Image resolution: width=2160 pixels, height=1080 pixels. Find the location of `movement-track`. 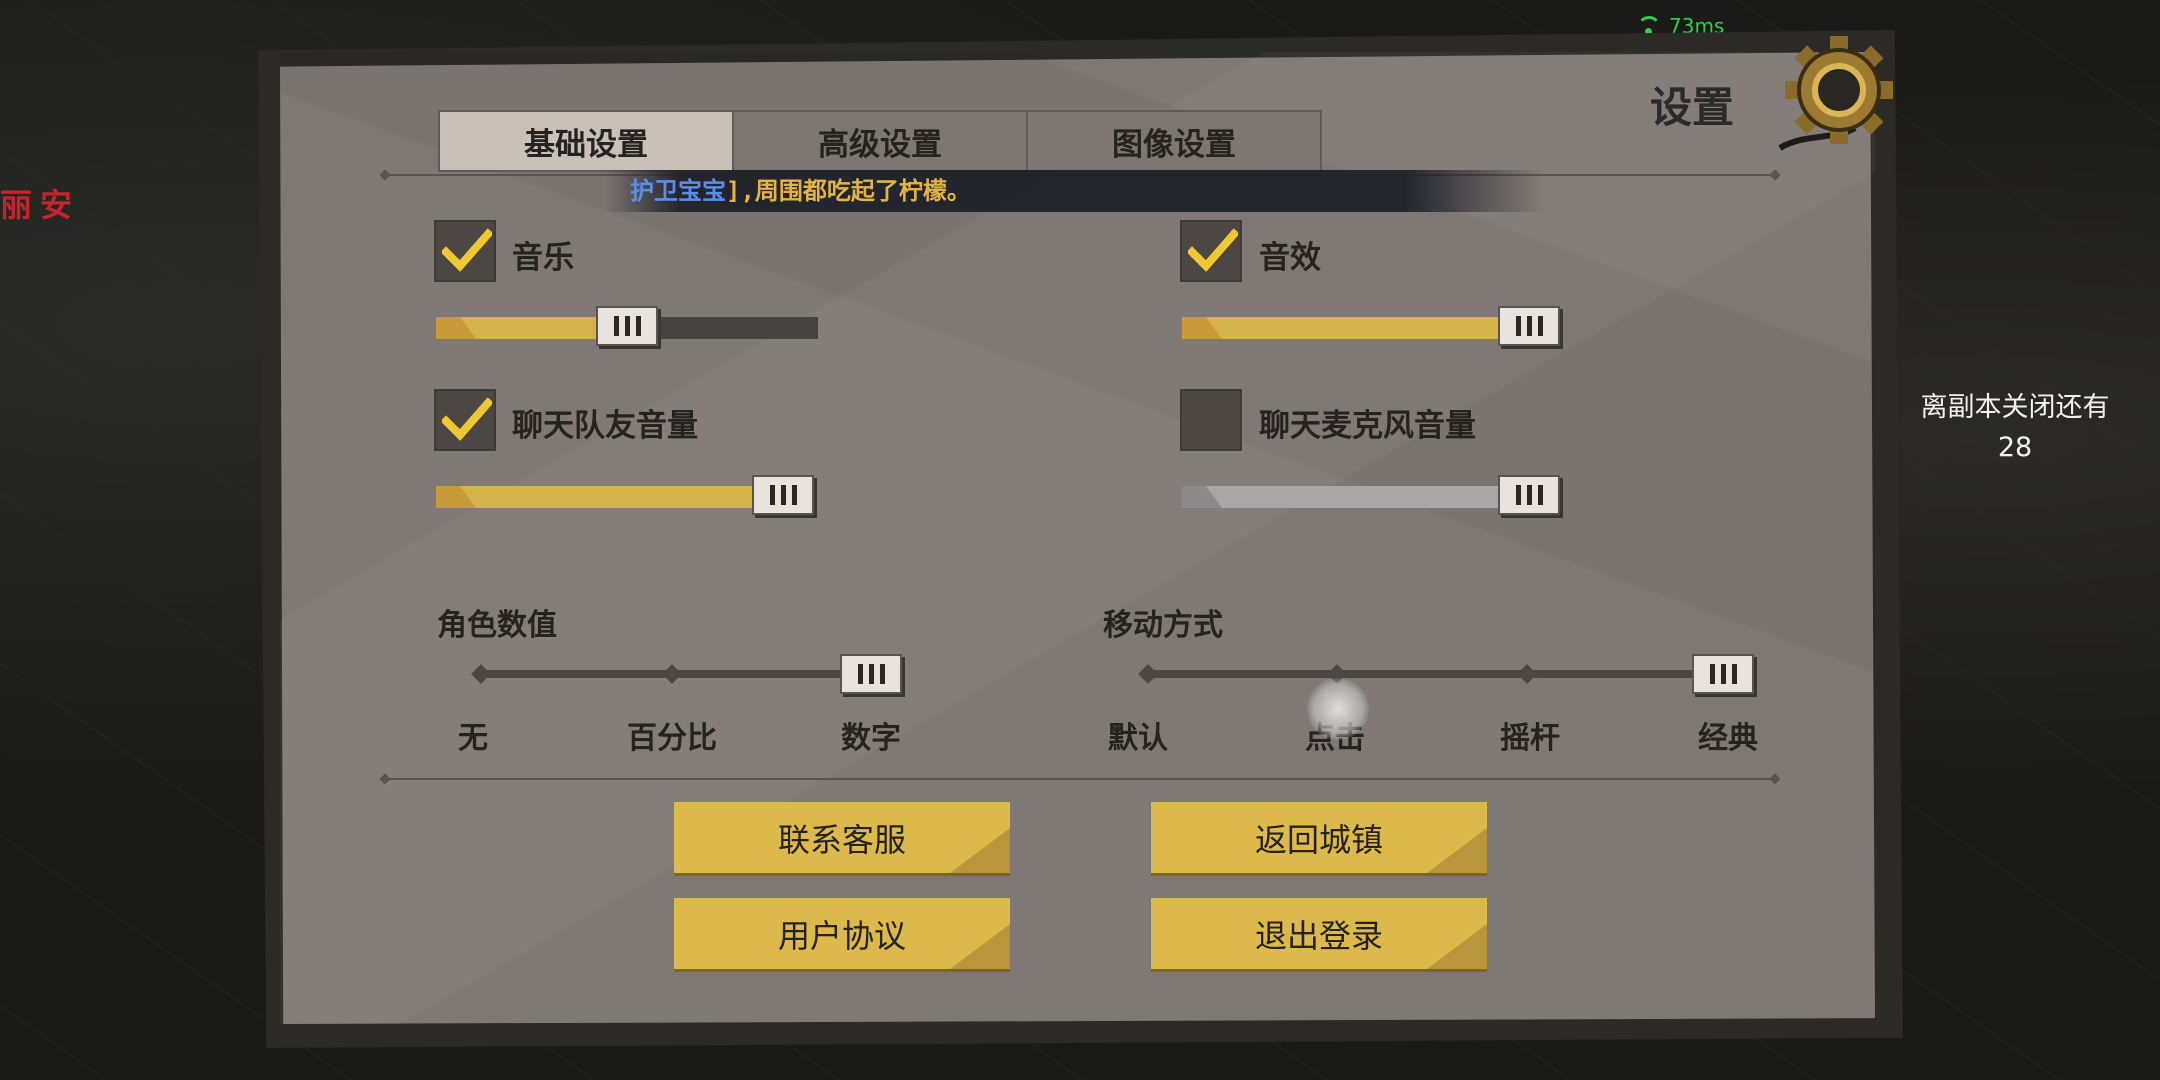

movement-track is located at coordinates (1433, 674).